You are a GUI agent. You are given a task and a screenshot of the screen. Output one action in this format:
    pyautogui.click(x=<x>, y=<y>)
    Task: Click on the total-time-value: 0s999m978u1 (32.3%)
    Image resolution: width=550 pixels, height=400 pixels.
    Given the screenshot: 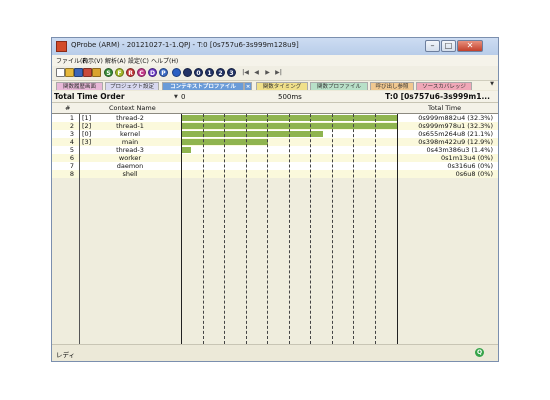 What is the action you would take?
    pyautogui.click(x=455, y=126)
    